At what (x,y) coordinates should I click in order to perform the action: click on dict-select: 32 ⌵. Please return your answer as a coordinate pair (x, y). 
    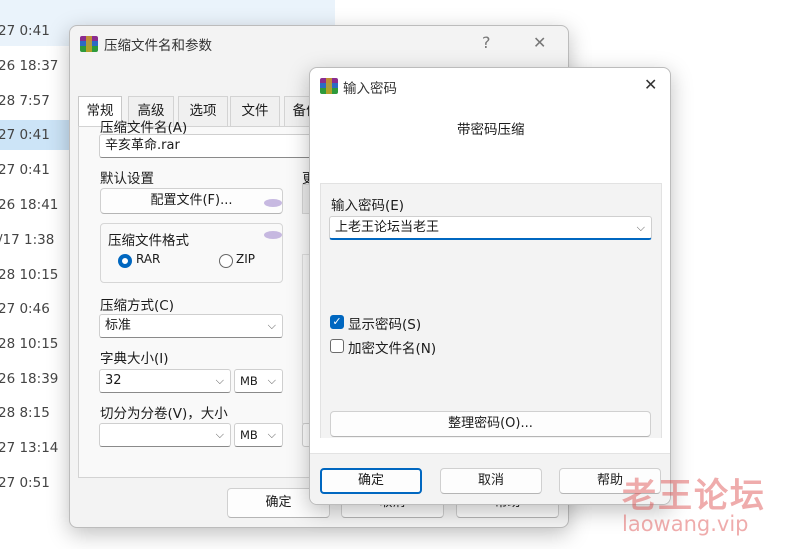
    Looking at the image, I should click on (165, 381).